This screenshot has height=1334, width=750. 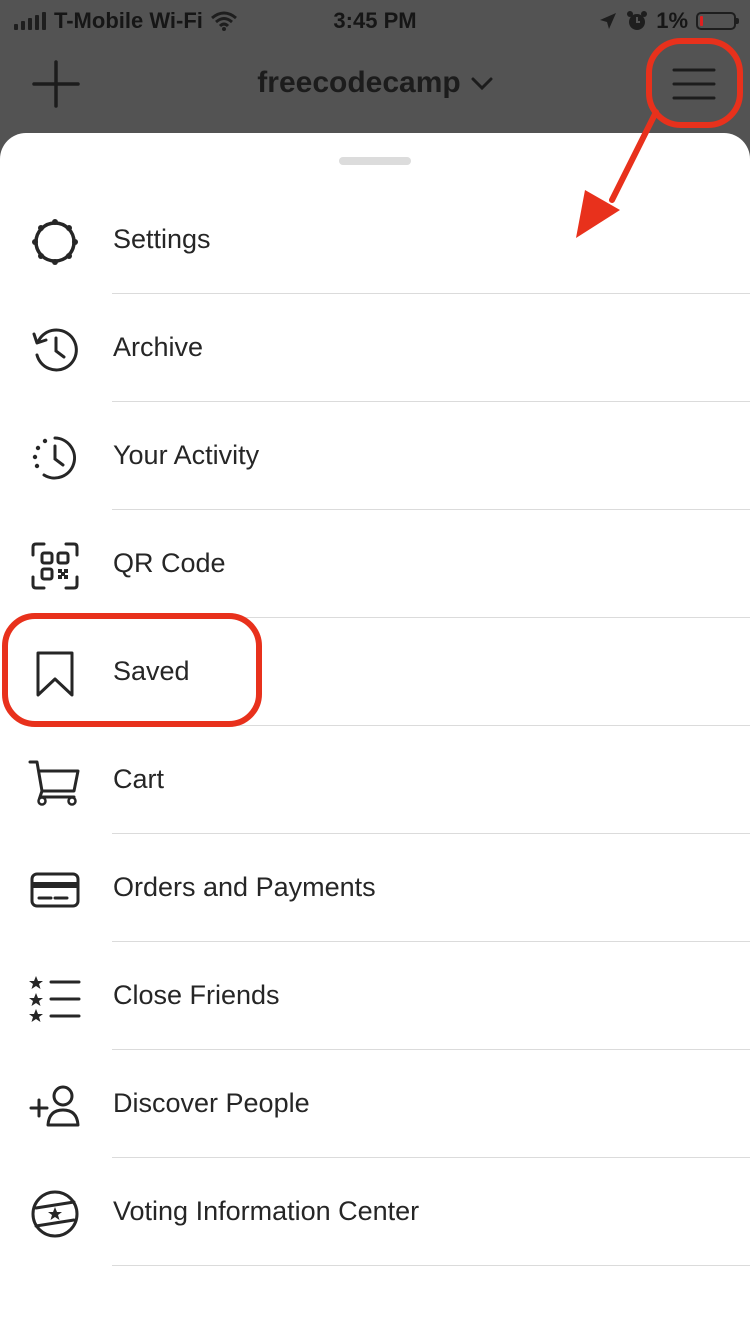 What do you see at coordinates (375, 564) in the screenshot?
I see `menu-item-qr-code: QR Code` at bounding box center [375, 564].